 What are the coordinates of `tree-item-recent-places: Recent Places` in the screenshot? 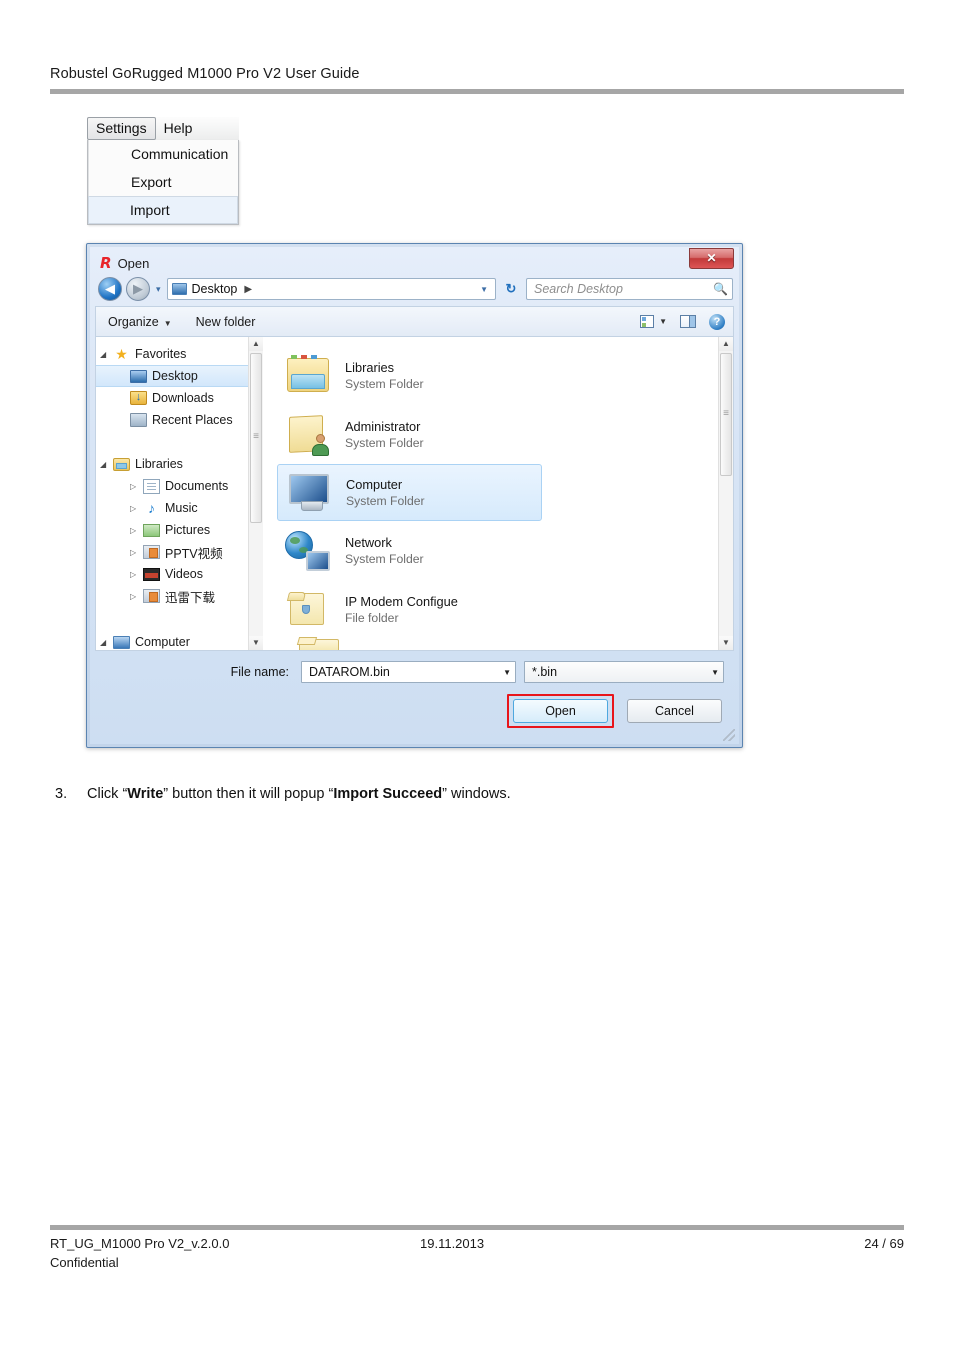 It's located at (172, 420).